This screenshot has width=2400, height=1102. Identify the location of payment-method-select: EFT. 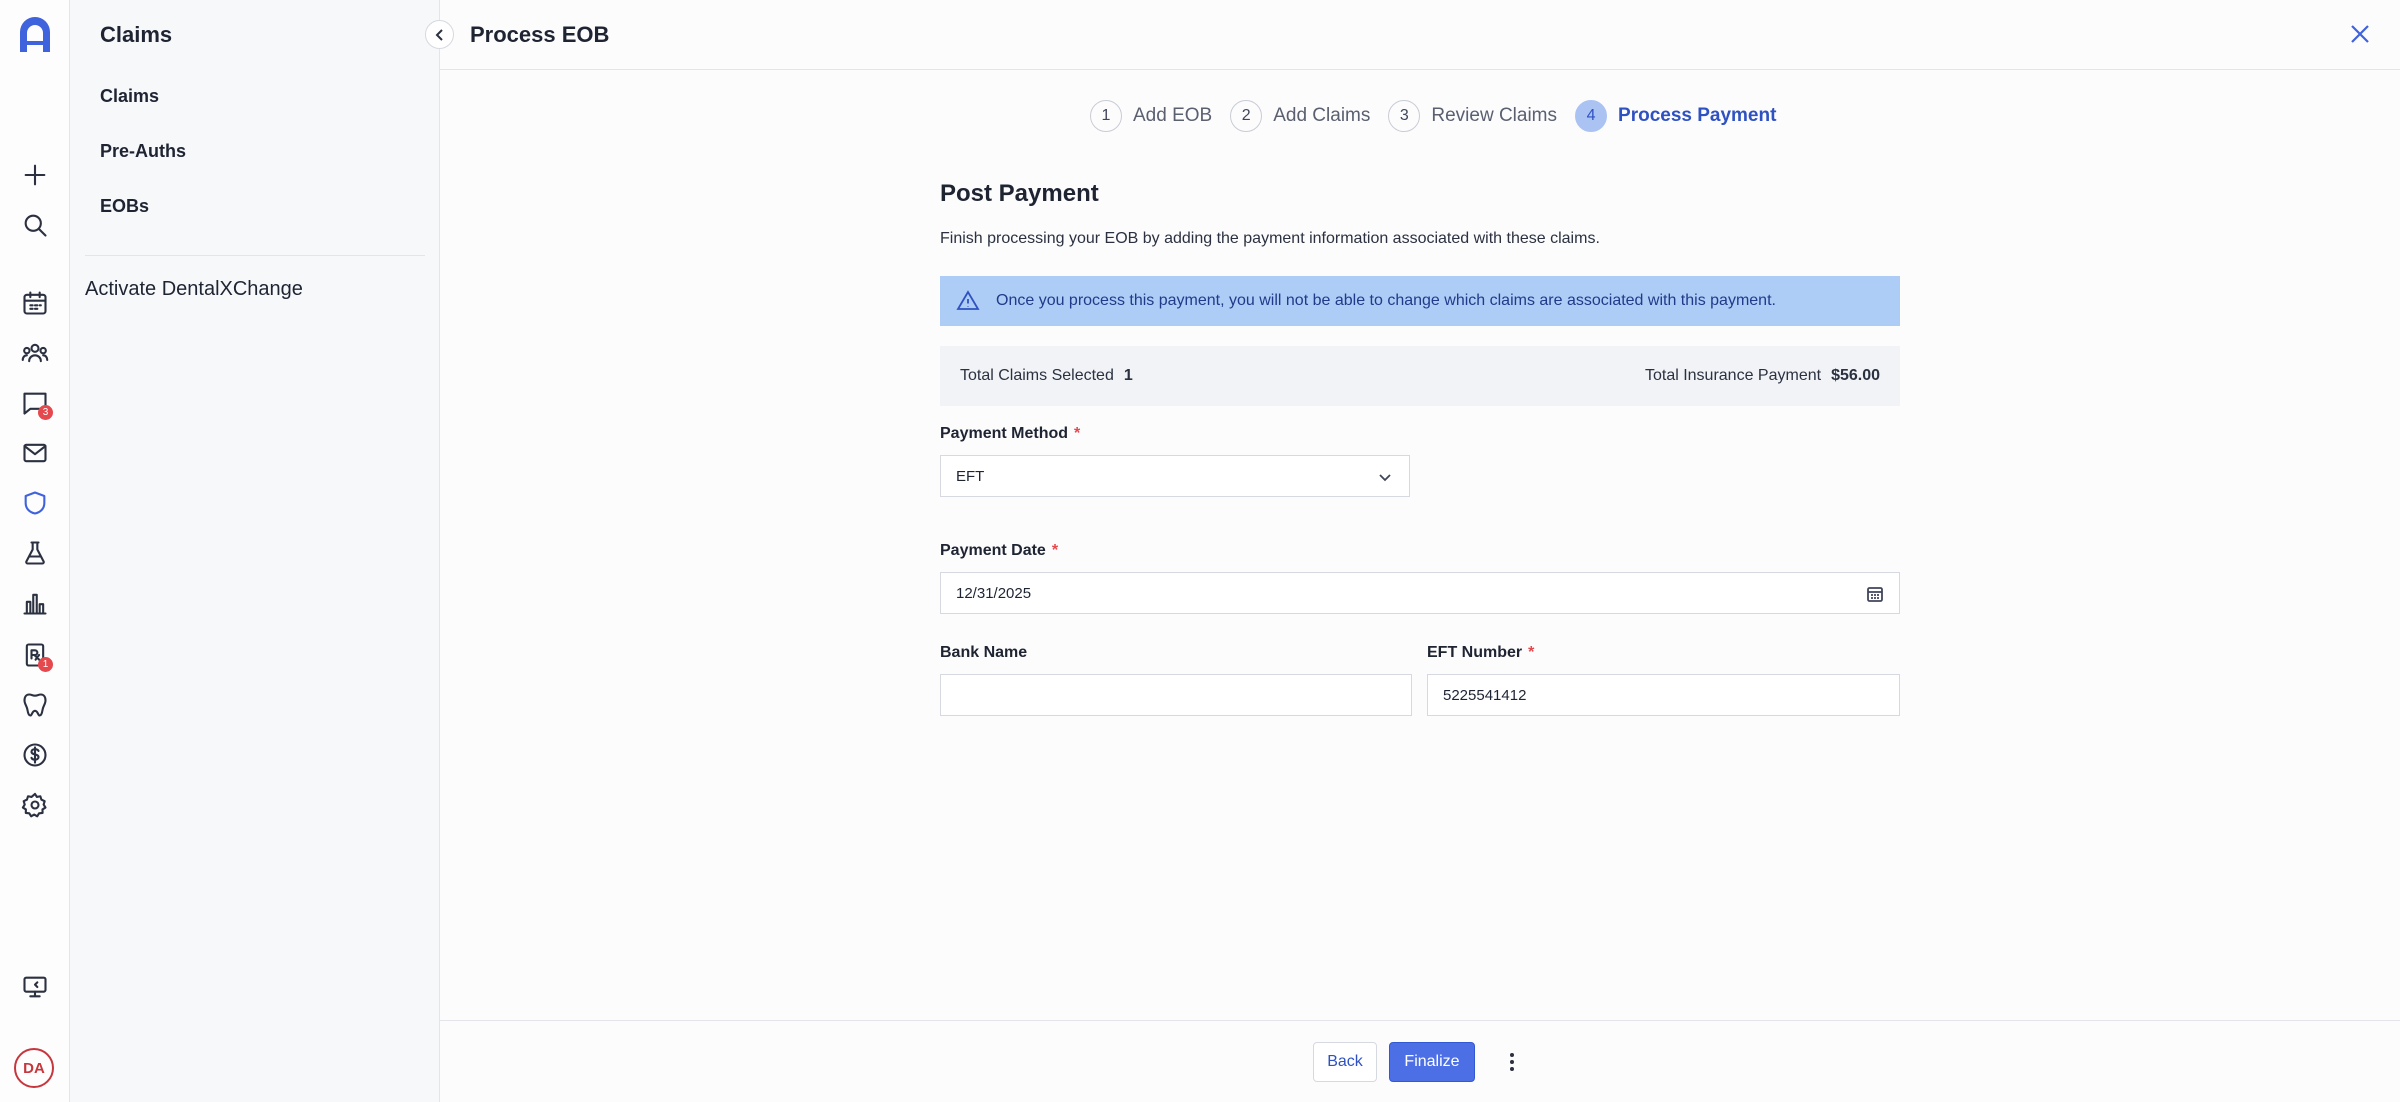
(1175, 476).